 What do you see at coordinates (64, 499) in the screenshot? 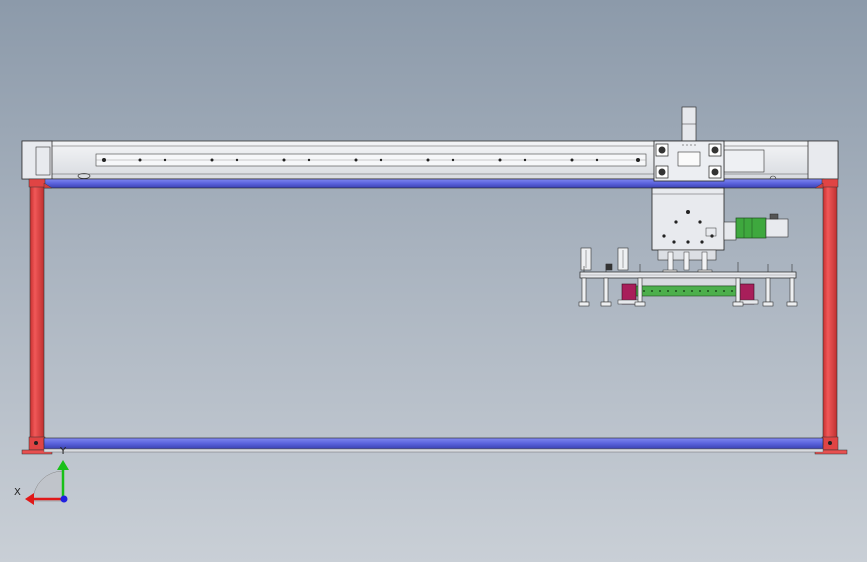
I see `z-axis-dot-icon` at bounding box center [64, 499].